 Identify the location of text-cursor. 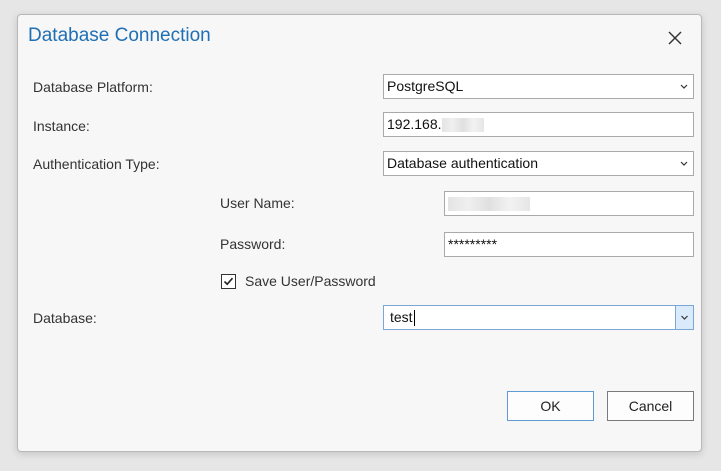
(414, 318).